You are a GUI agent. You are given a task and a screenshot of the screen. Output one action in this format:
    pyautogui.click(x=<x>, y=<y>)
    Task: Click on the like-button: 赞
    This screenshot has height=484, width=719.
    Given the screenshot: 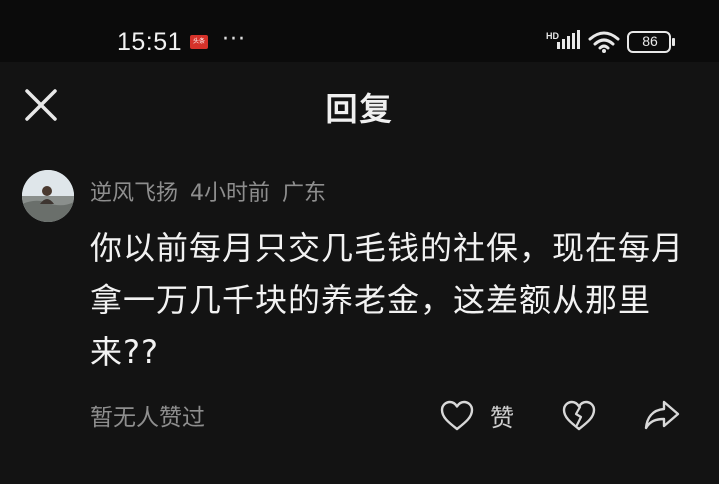 What is the action you would take?
    pyautogui.click(x=502, y=415)
    